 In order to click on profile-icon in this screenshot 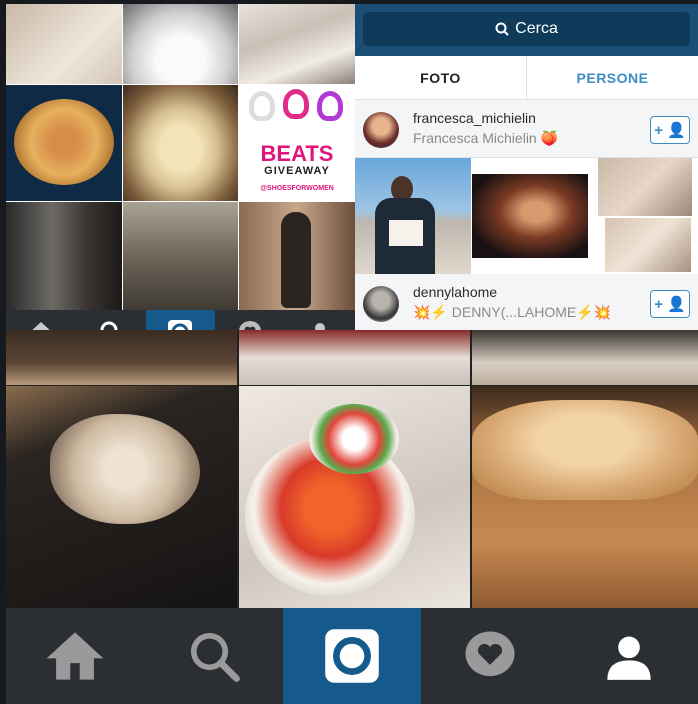, I will do `click(629, 658)`.